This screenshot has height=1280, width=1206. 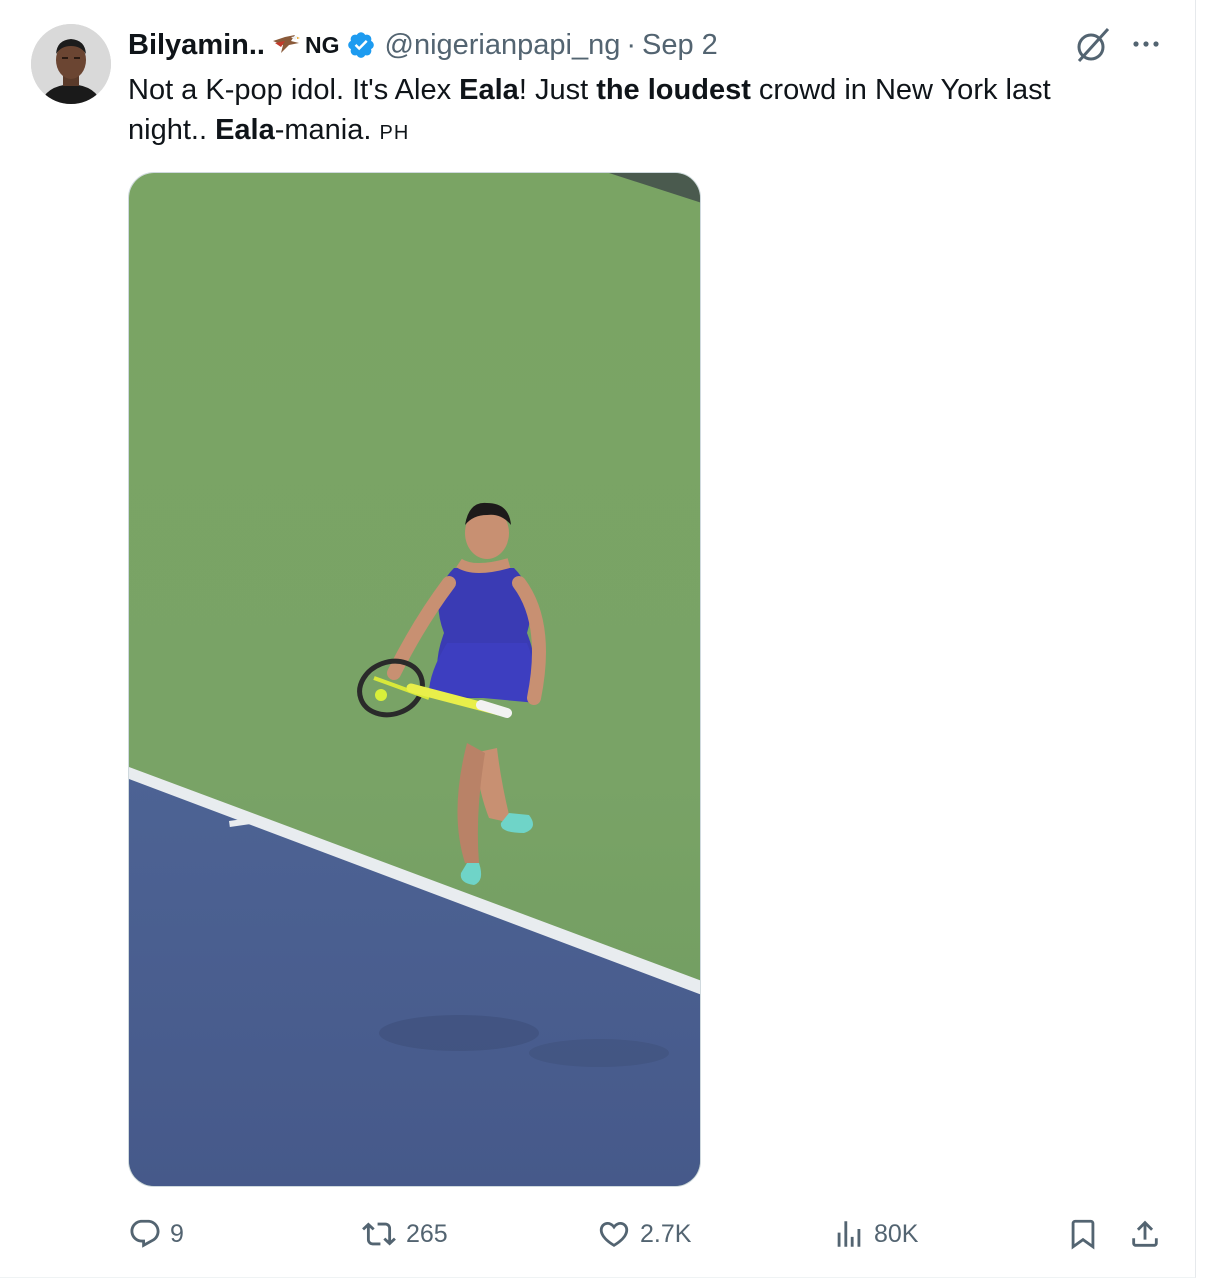 I want to click on tweet-date: Sep 2, so click(x=680, y=45).